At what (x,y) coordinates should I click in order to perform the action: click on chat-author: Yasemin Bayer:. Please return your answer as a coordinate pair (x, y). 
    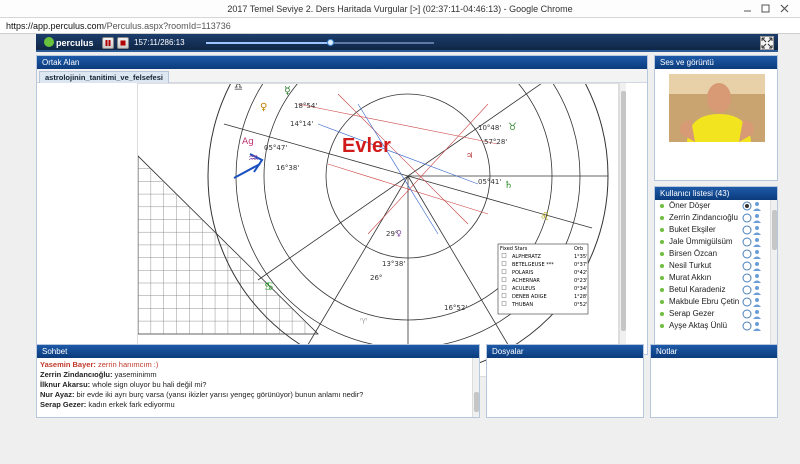
    Looking at the image, I should click on (68, 364).